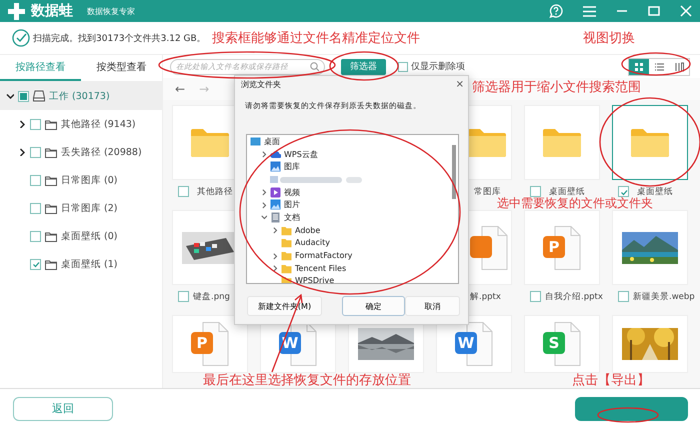 Image resolution: width=700 pixels, height=428 pixels. What do you see at coordinates (307, 380) in the screenshot?
I see `annotation-text: 最后在这里选择恢复文件的存放位置` at bounding box center [307, 380].